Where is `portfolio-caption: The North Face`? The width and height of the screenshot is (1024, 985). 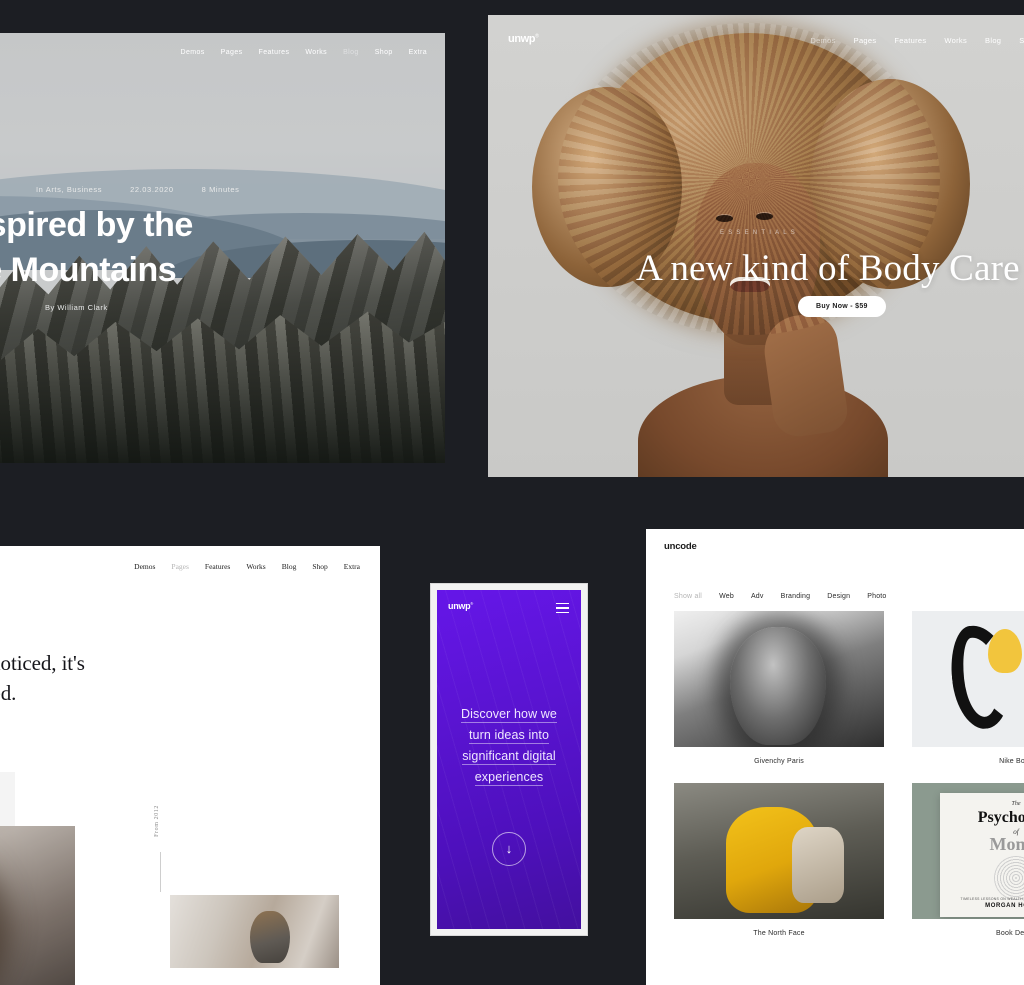
portfolio-caption: The North Face is located at coordinates (779, 933).